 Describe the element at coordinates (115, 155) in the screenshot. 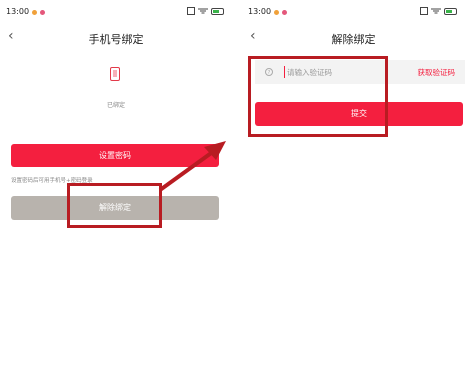

I see `set-password-button: 设置密码` at that location.